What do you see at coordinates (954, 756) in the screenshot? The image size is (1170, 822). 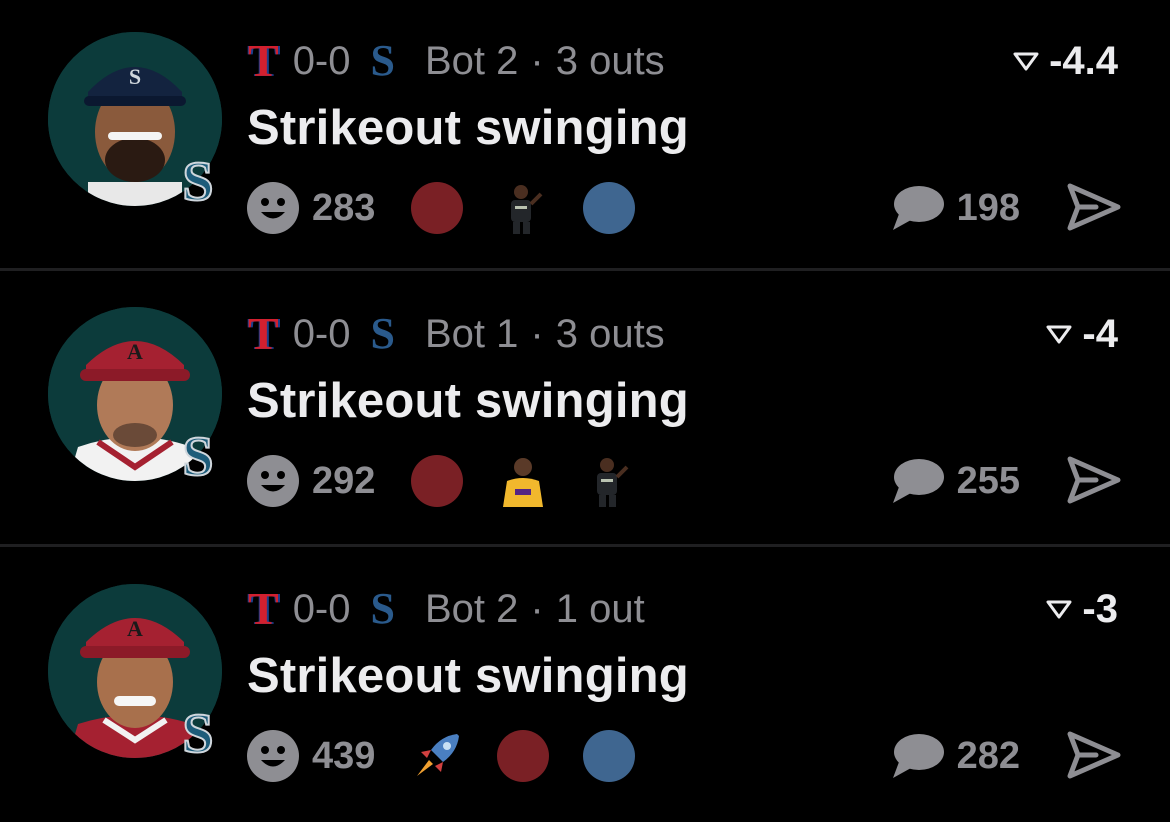 I see `comments-button: 282` at bounding box center [954, 756].